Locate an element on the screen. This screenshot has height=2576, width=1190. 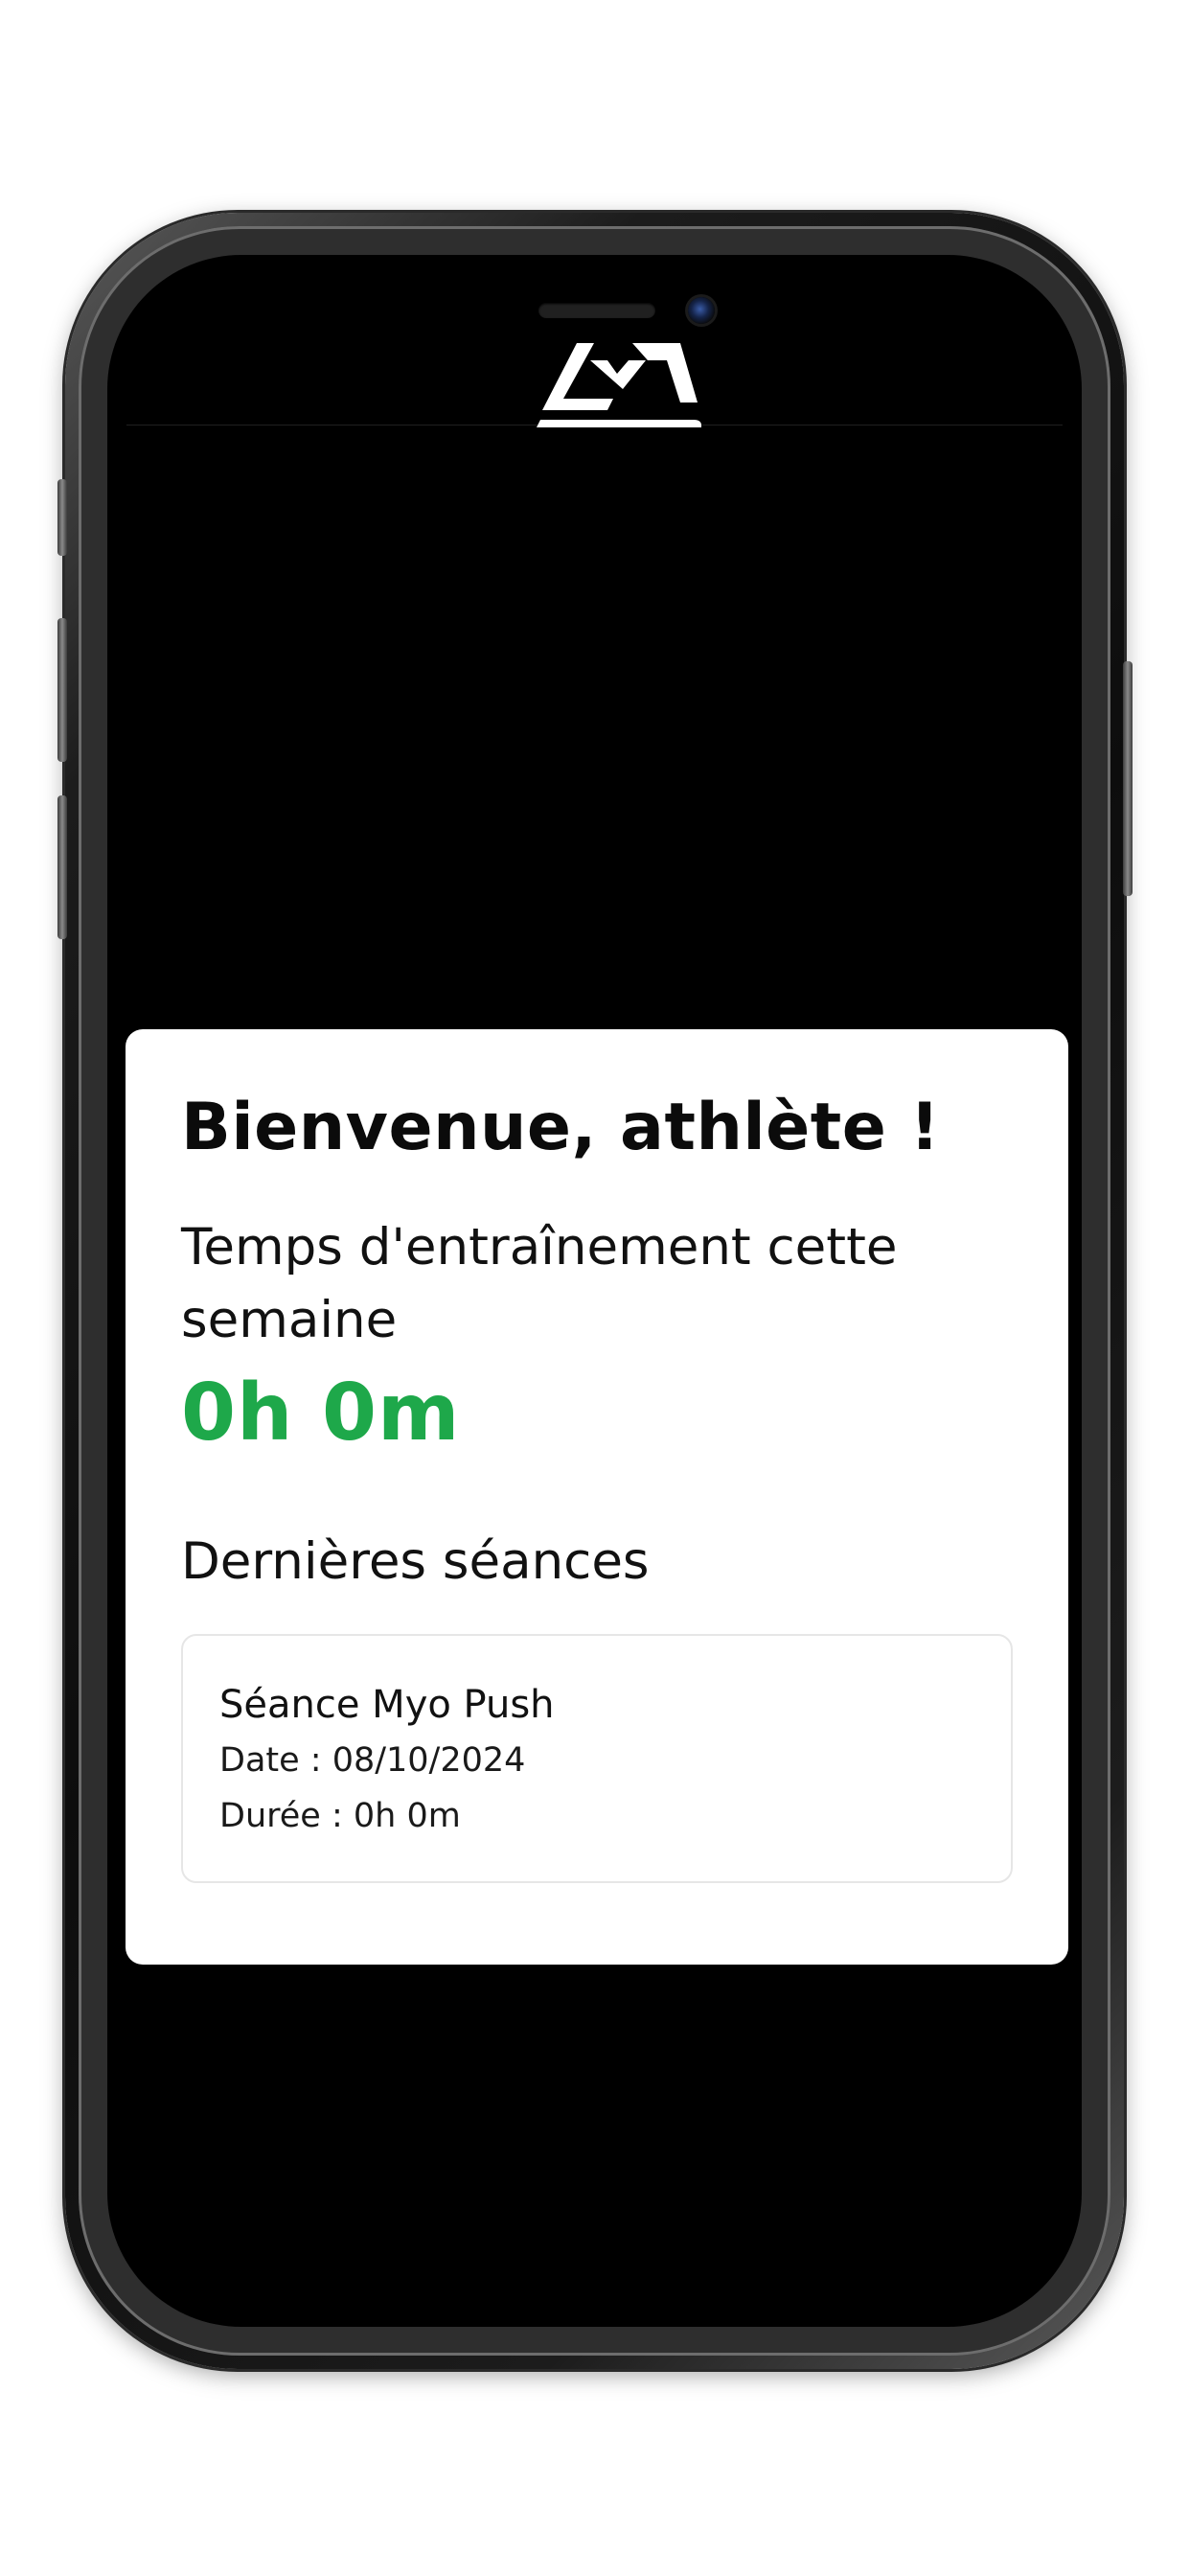
training-time-label: Temps d'entraînement cette semaine is located at coordinates (540, 1283).